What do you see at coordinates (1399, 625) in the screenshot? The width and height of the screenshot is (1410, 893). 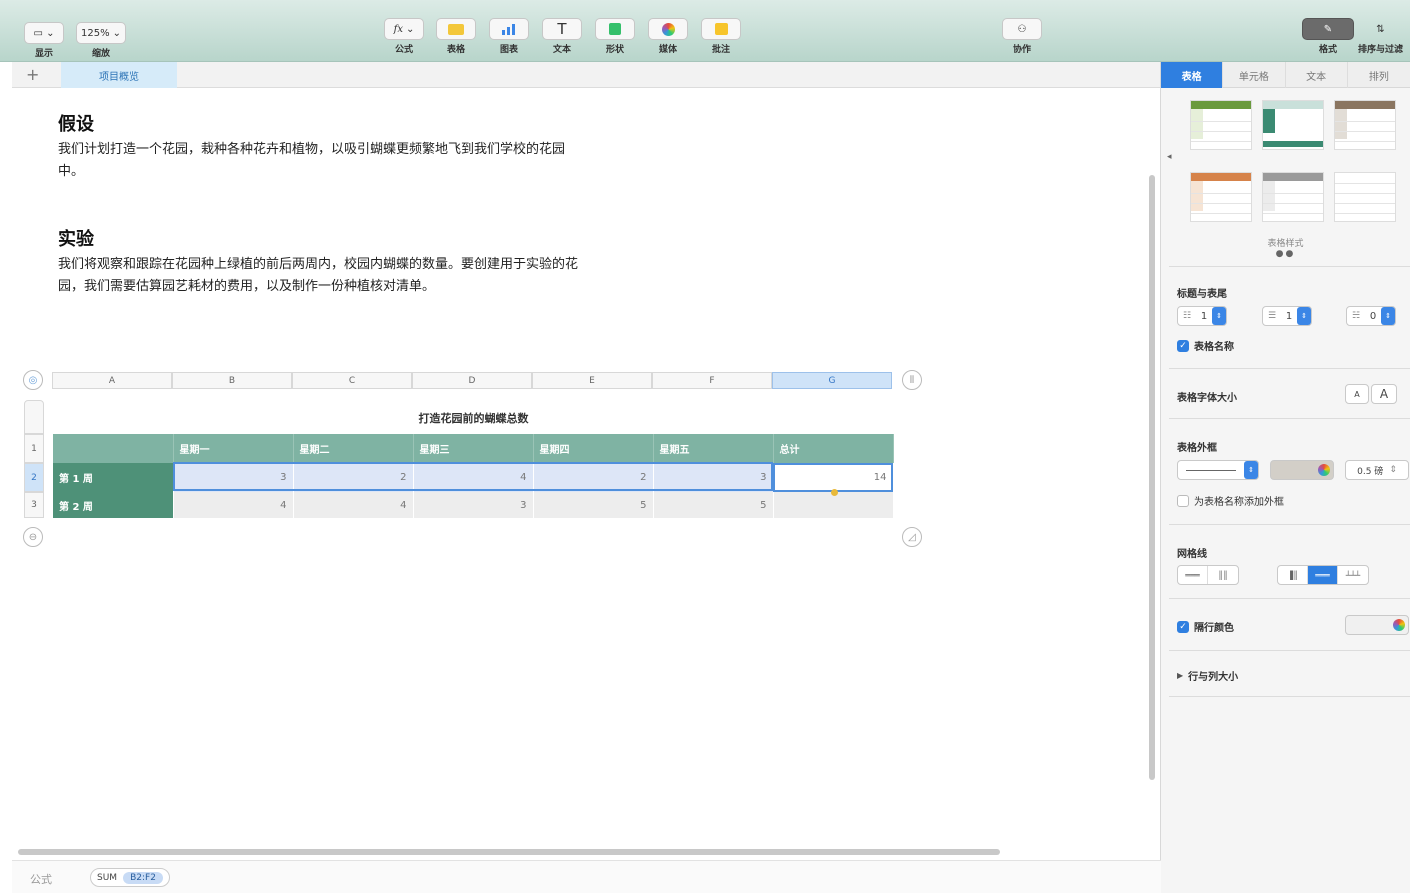 I see `color-wheel-icon` at bounding box center [1399, 625].